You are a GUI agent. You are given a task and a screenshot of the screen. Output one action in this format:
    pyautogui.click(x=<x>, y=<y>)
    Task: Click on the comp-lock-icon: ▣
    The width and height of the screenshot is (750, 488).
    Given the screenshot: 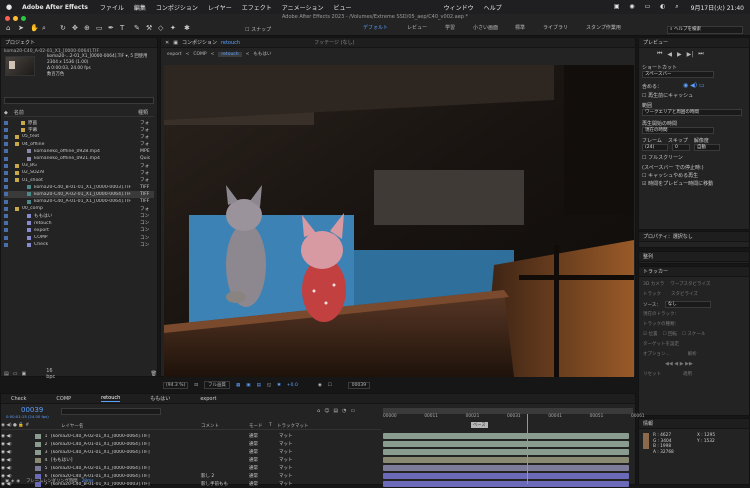 What is the action you would take?
    pyautogui.click(x=175, y=43)
    